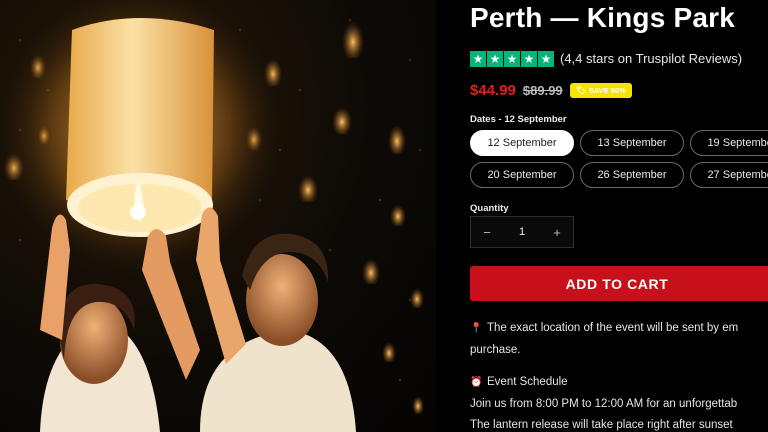  What do you see at coordinates (632, 175) in the screenshot?
I see `date-option-26-september: 26 September` at bounding box center [632, 175].